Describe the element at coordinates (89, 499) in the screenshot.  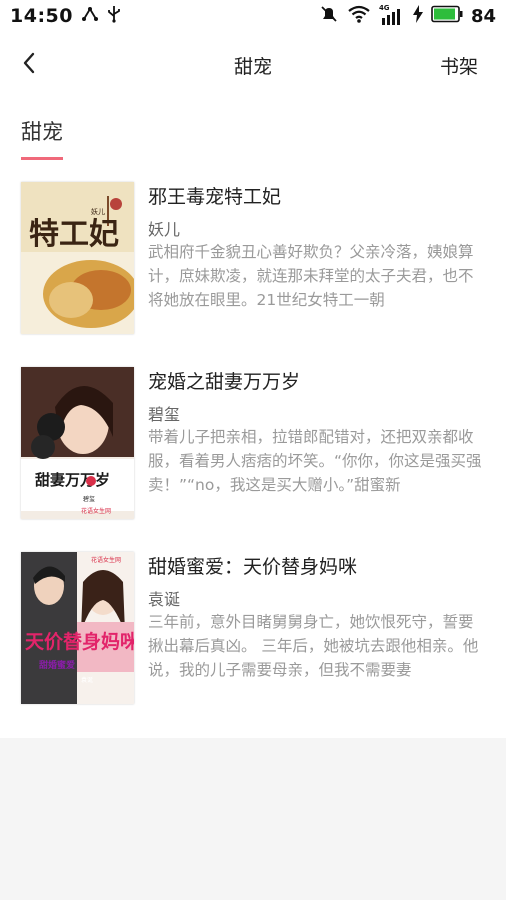
I see `cover-author-text: 碧玺` at that location.